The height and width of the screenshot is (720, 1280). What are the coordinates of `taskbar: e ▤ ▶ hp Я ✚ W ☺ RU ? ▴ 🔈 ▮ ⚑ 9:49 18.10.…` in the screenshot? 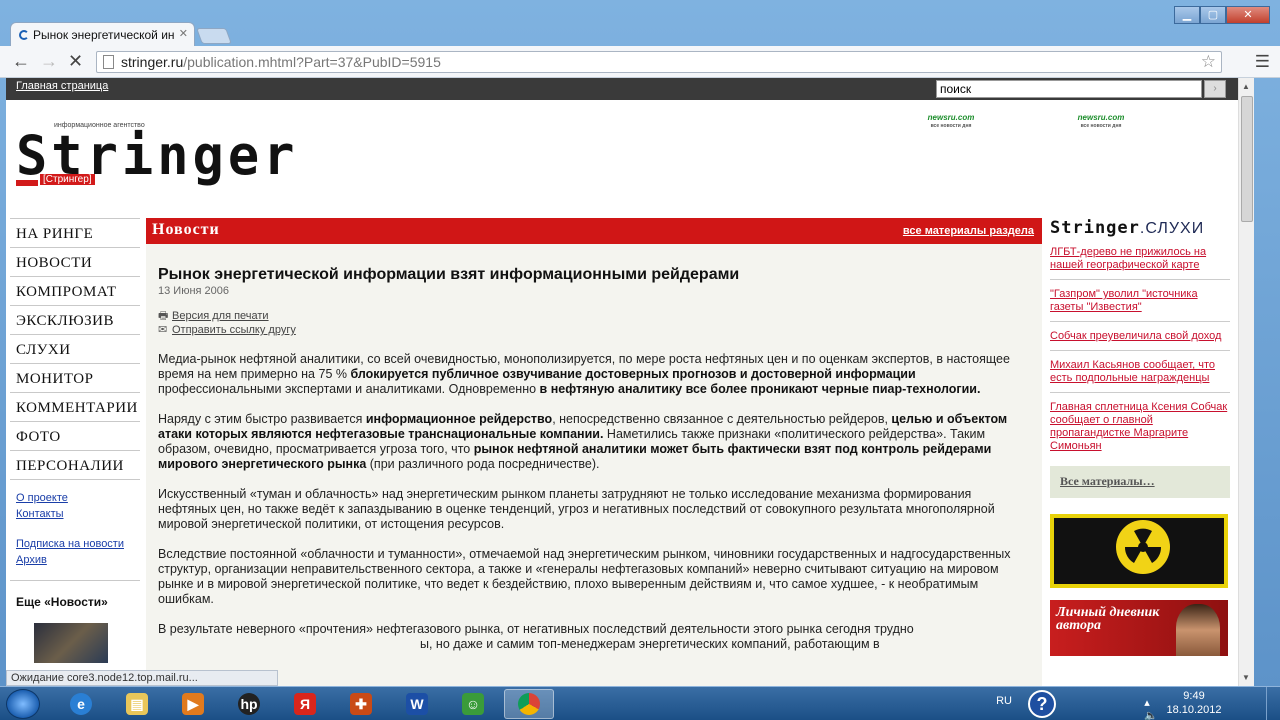 It's located at (640, 703).